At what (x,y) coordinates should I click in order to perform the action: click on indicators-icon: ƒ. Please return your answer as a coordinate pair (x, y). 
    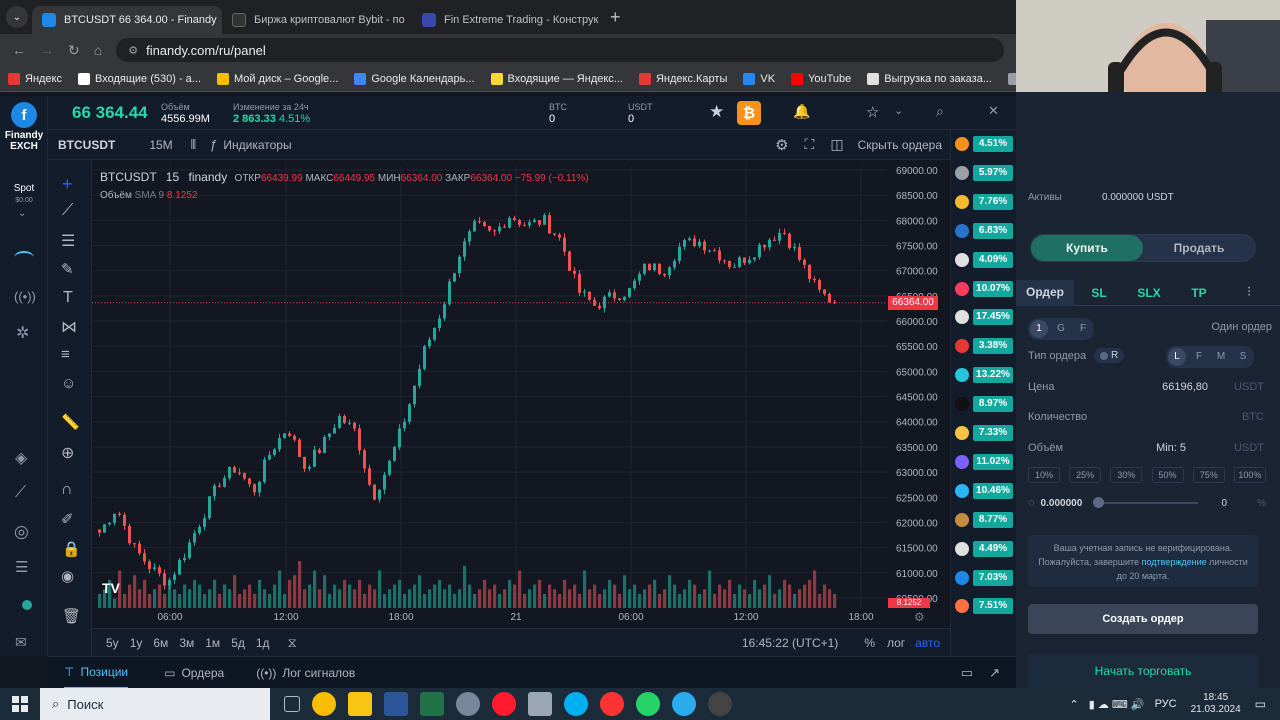
    Looking at the image, I should click on (213, 144).